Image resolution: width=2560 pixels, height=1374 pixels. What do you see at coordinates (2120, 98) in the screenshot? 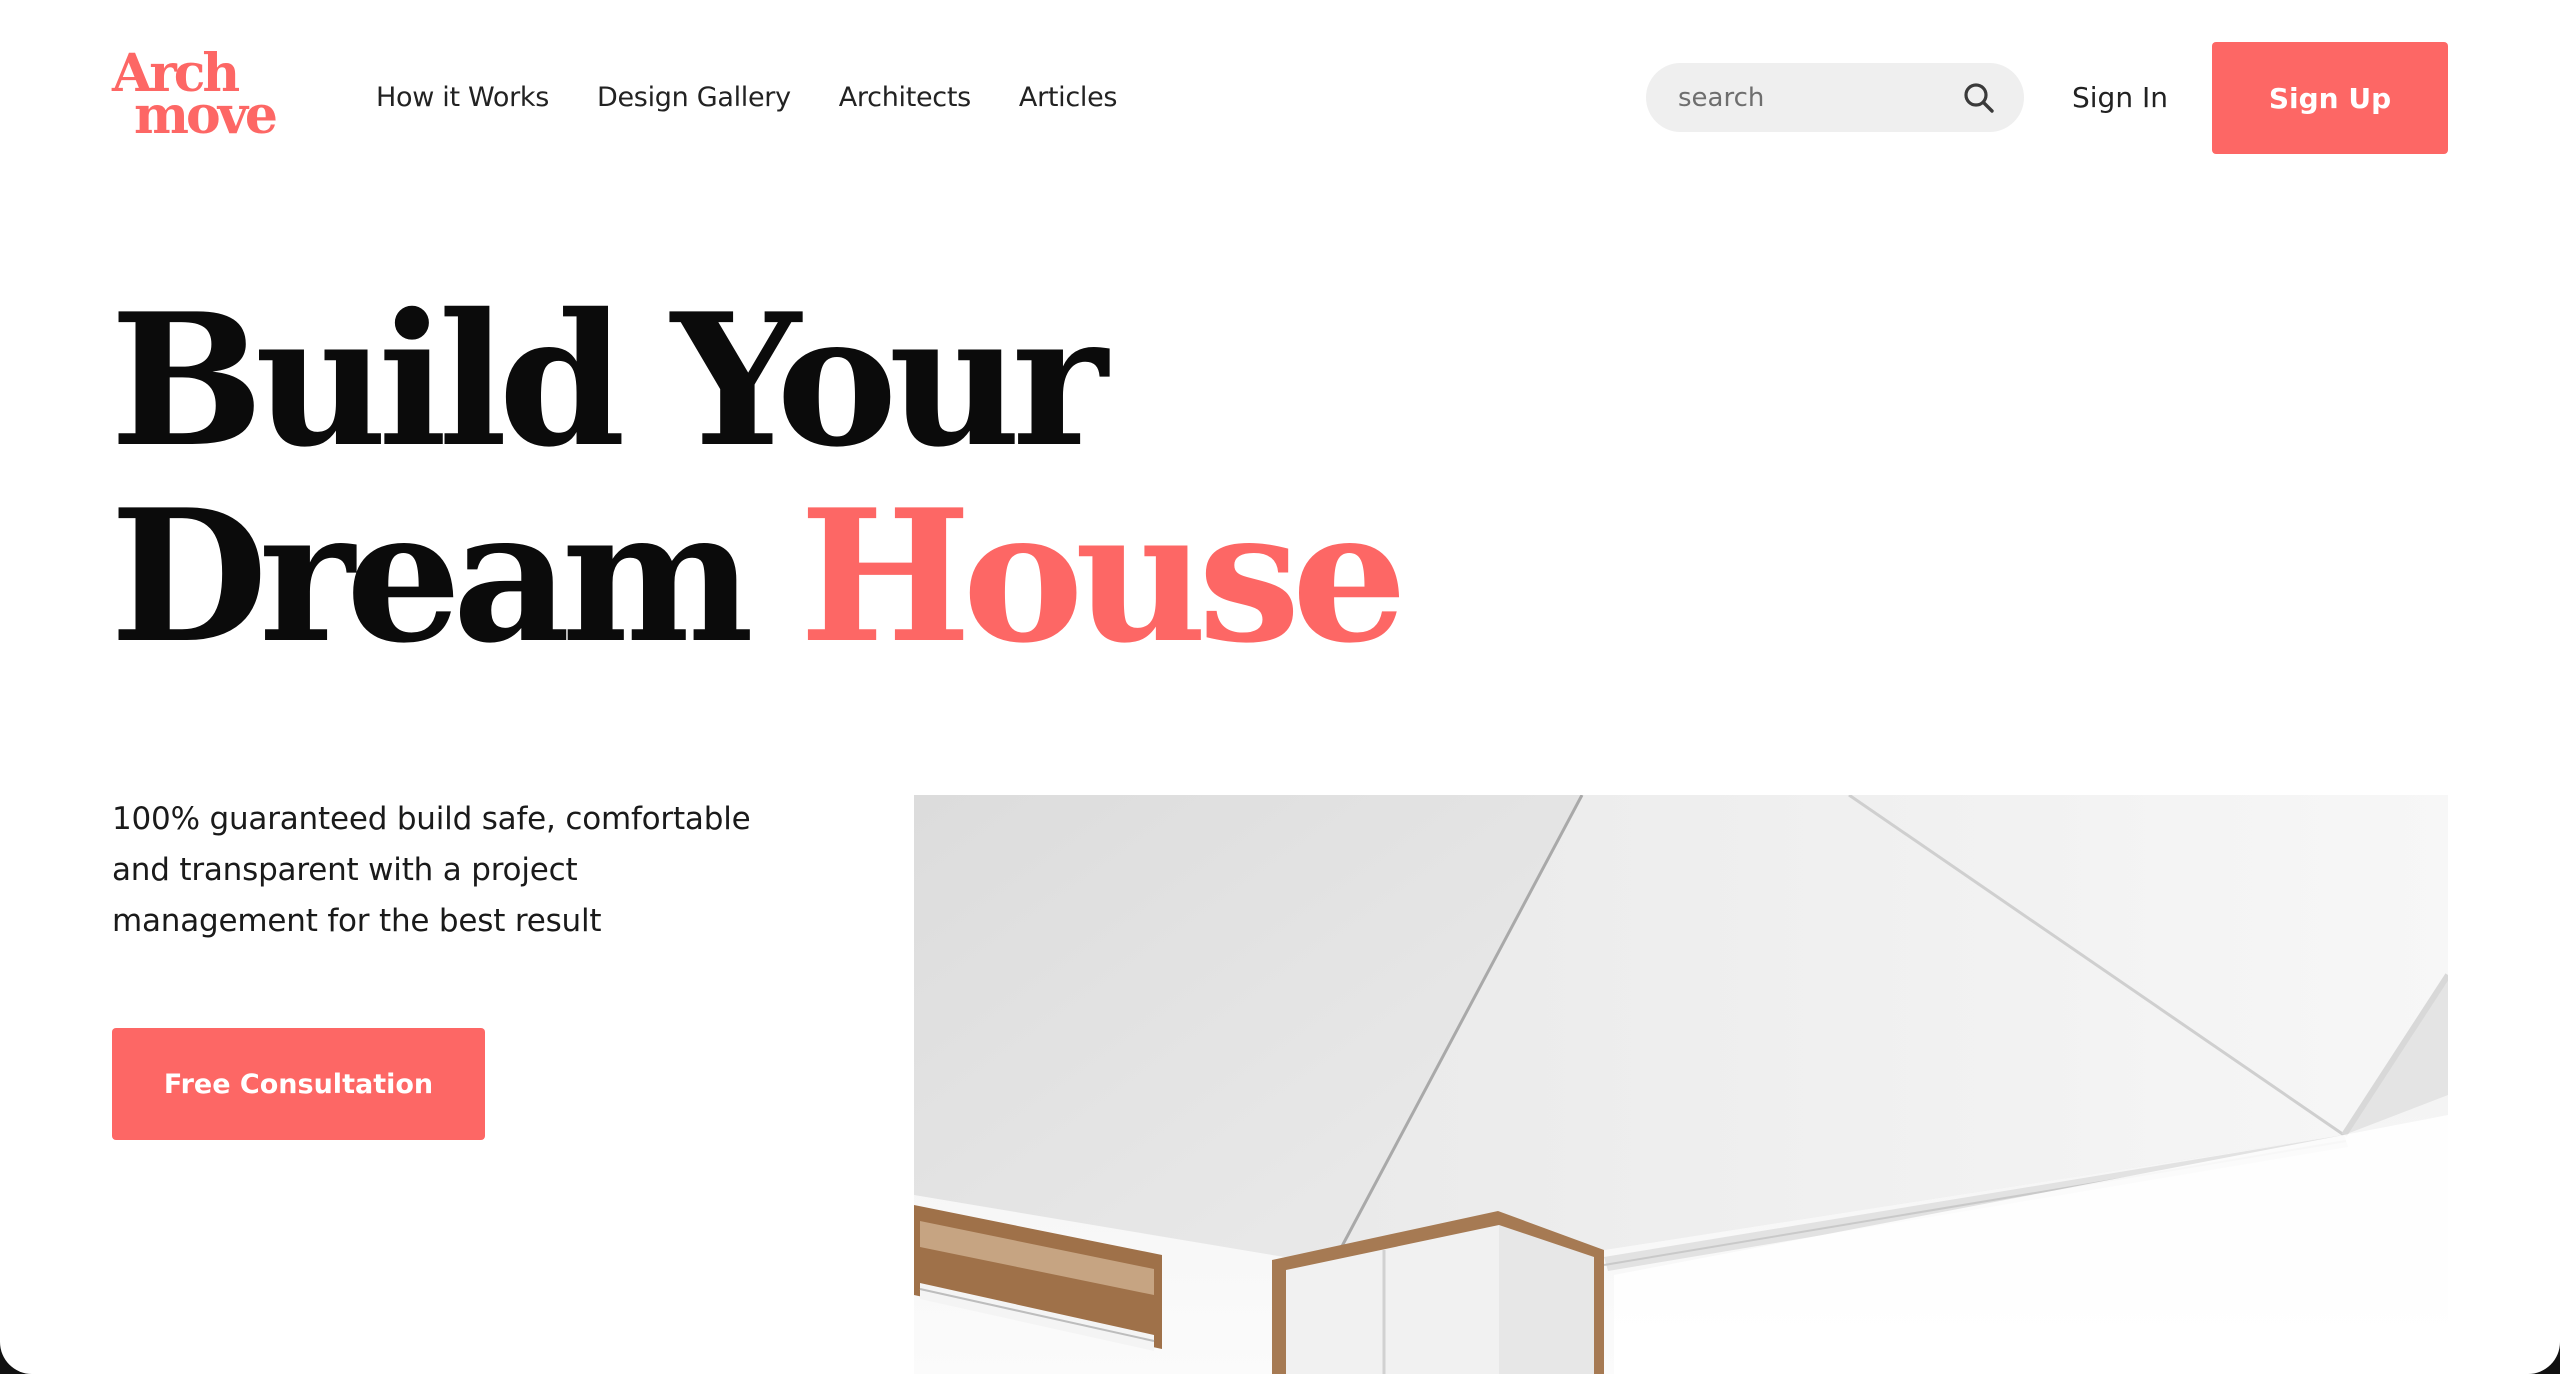
I see `sign-in-link: Sign In` at bounding box center [2120, 98].